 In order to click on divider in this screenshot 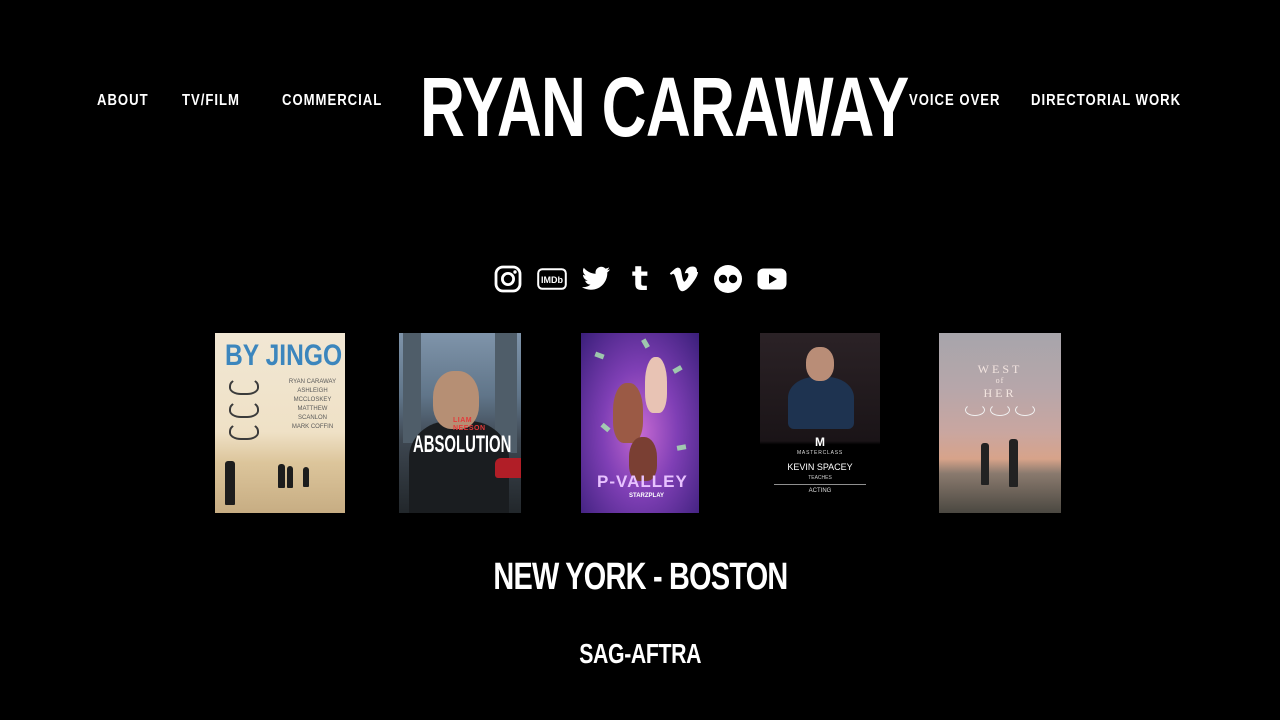, I will do `click(820, 484)`.